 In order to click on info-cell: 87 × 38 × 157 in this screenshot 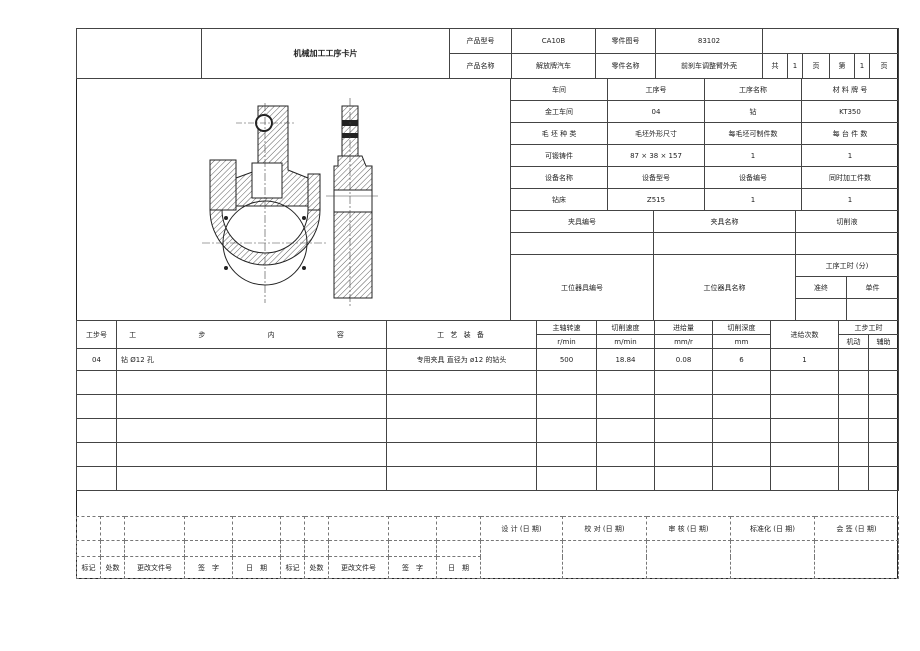, I will do `click(656, 155)`.